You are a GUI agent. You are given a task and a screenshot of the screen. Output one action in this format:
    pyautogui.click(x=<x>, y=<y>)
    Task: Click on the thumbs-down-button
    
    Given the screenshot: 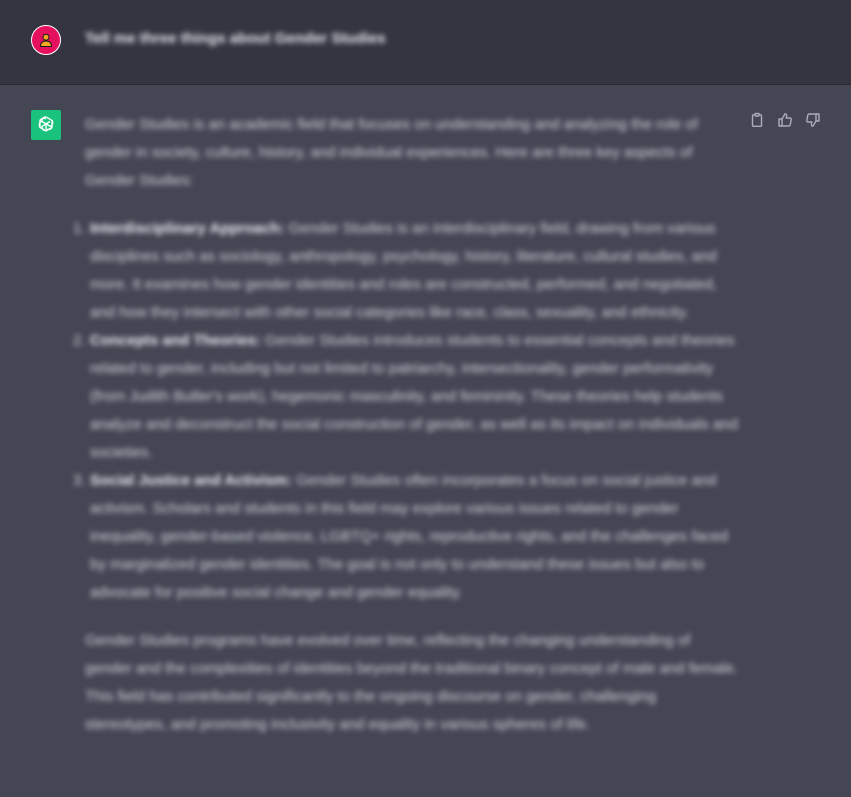 What is the action you would take?
    pyautogui.click(x=813, y=120)
    